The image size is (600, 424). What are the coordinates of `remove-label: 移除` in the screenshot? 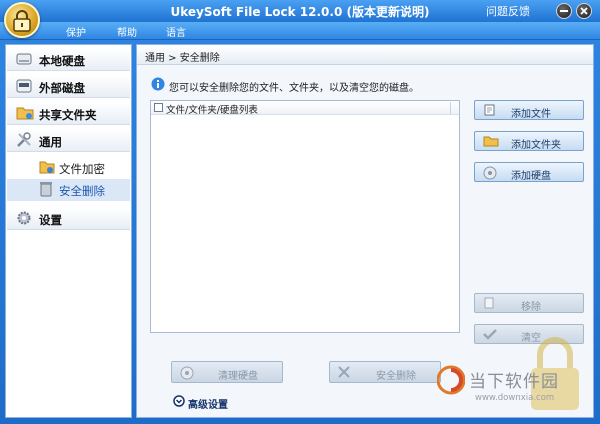 It's located at (531, 307).